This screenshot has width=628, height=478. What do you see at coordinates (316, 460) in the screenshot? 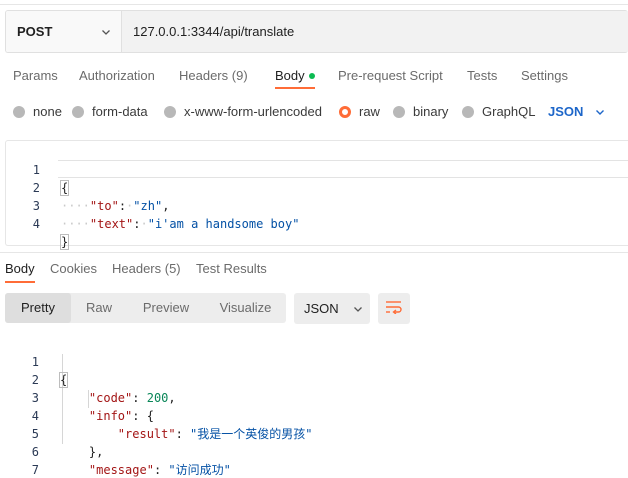
I see `code-line: 7 }` at bounding box center [316, 460].